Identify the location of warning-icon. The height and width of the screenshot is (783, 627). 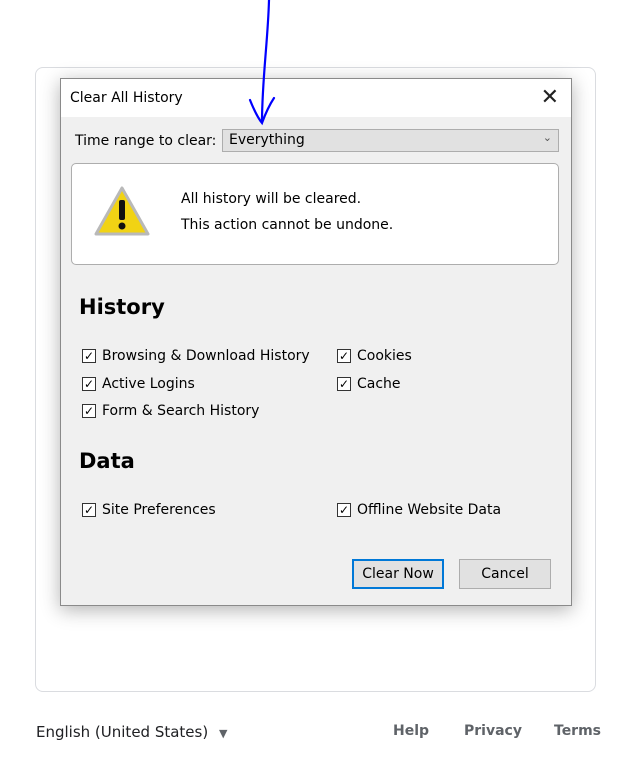
(122, 211).